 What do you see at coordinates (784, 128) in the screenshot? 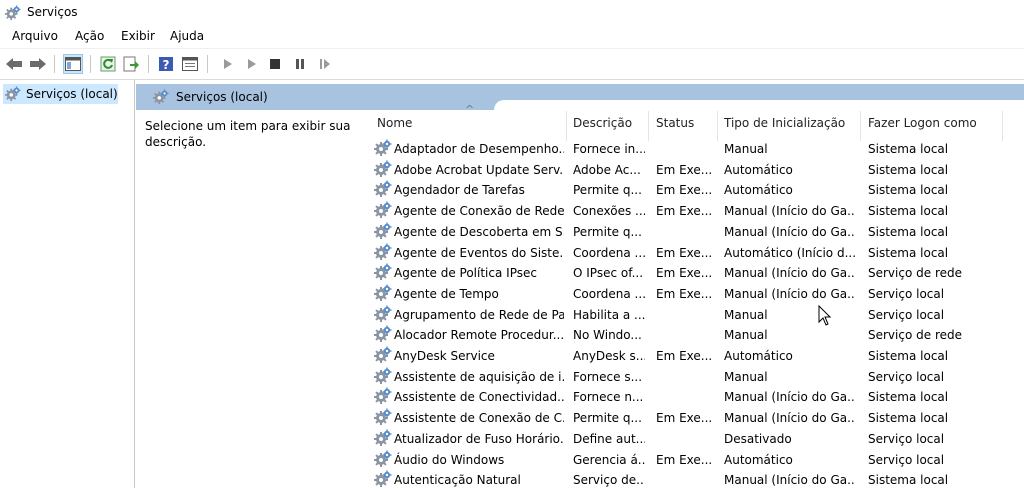
I see `column-header-tipo-inicializacao: Tipo de Inicialização` at bounding box center [784, 128].